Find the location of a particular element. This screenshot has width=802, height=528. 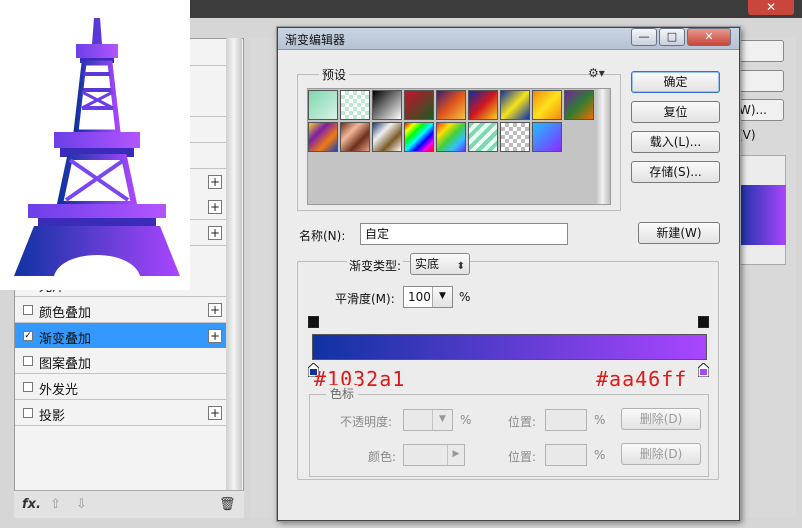

color-stops-title: 色标 is located at coordinates (342, 393).